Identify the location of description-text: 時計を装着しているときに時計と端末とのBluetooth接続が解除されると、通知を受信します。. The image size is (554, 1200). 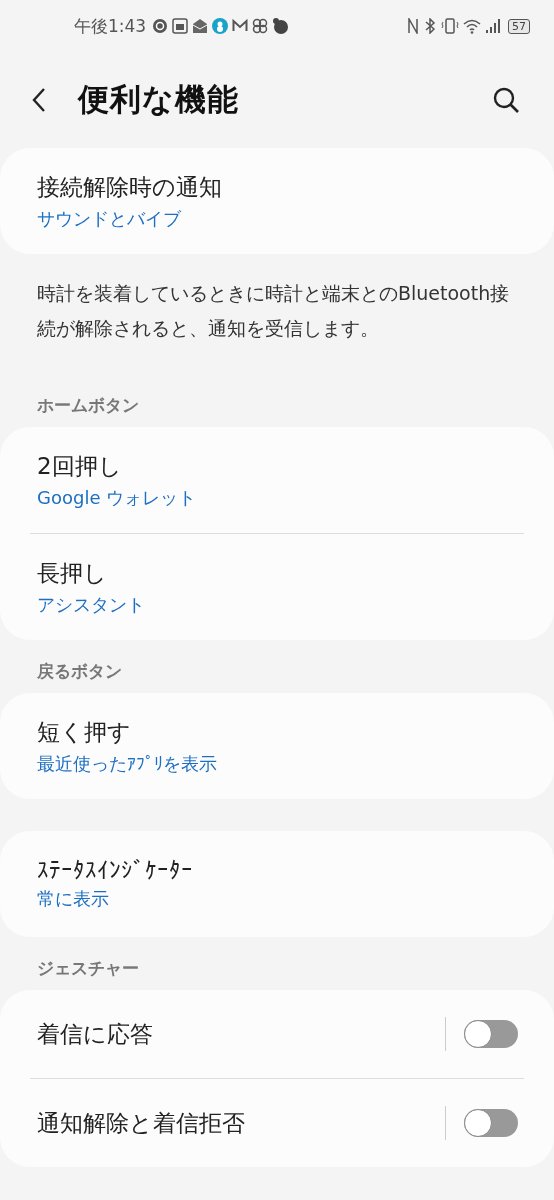
(274, 311).